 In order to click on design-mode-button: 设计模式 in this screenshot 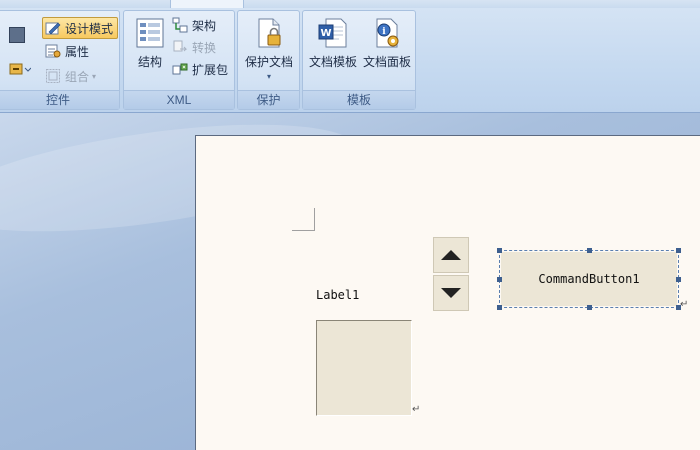, I will do `click(80, 28)`.